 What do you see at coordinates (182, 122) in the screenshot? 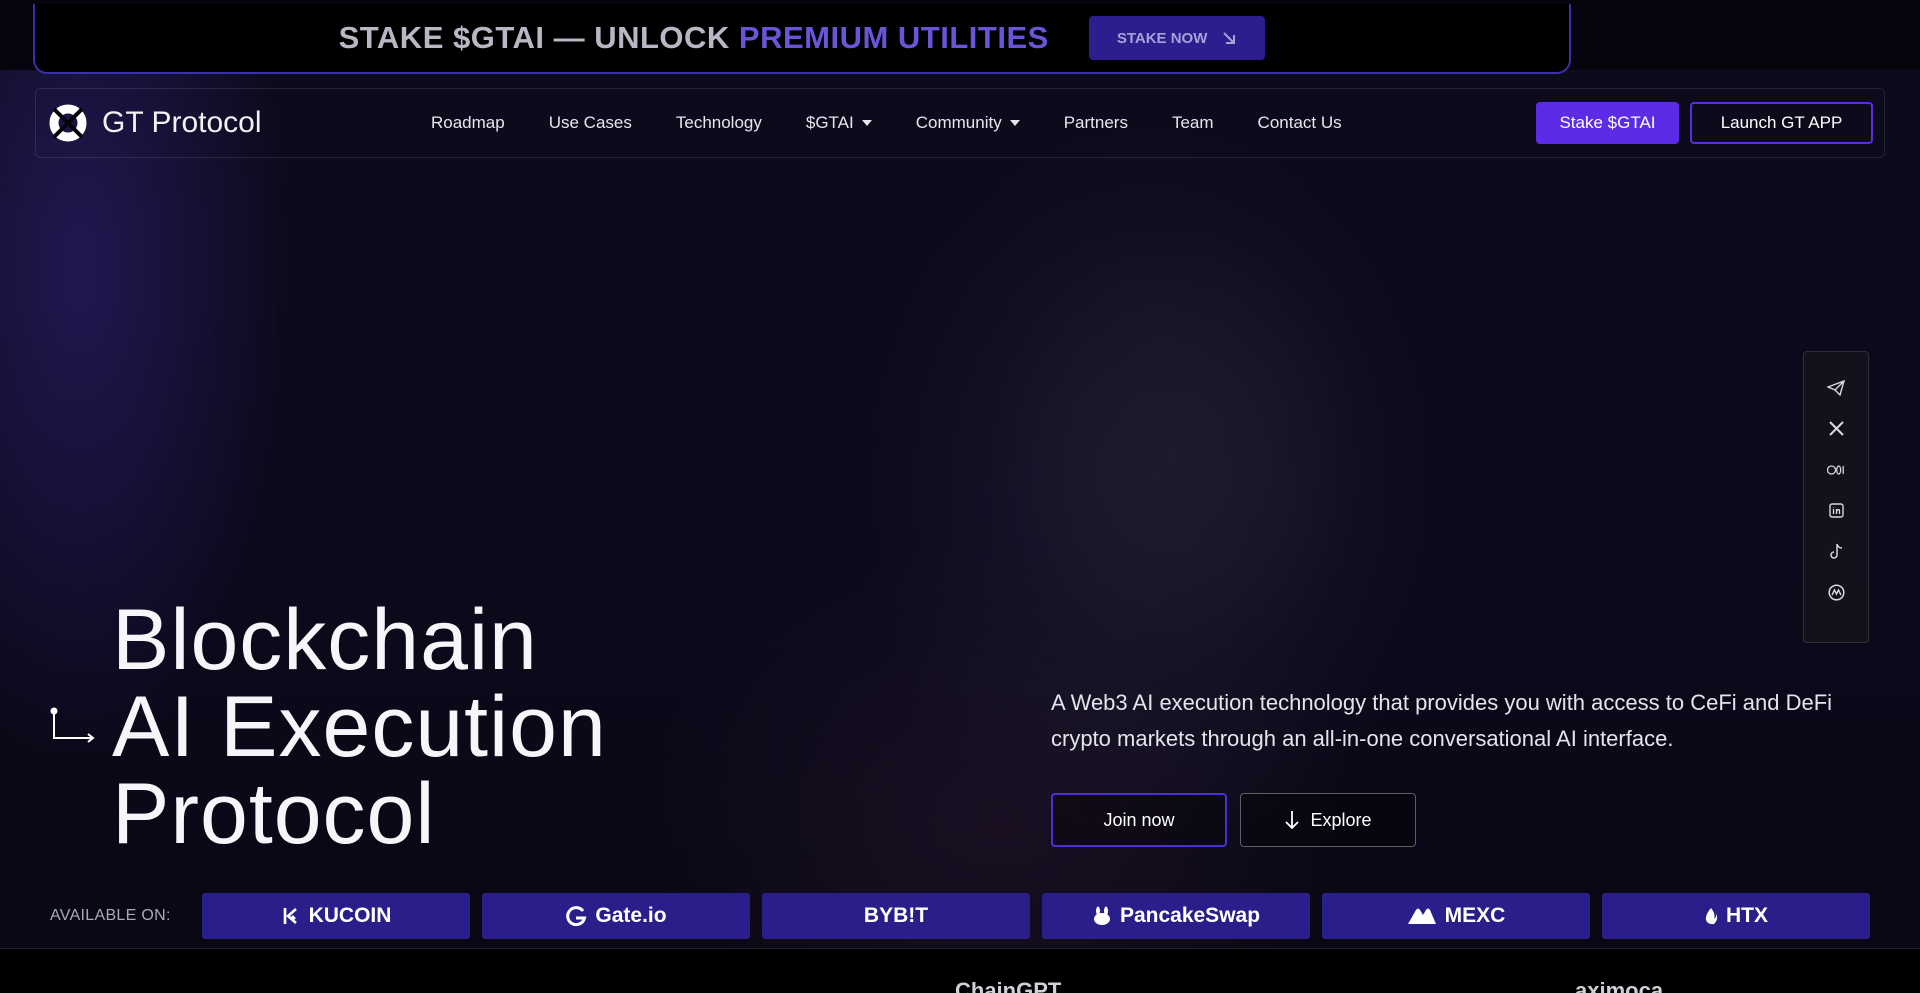
I see `brand-name: GT Protocol` at bounding box center [182, 122].